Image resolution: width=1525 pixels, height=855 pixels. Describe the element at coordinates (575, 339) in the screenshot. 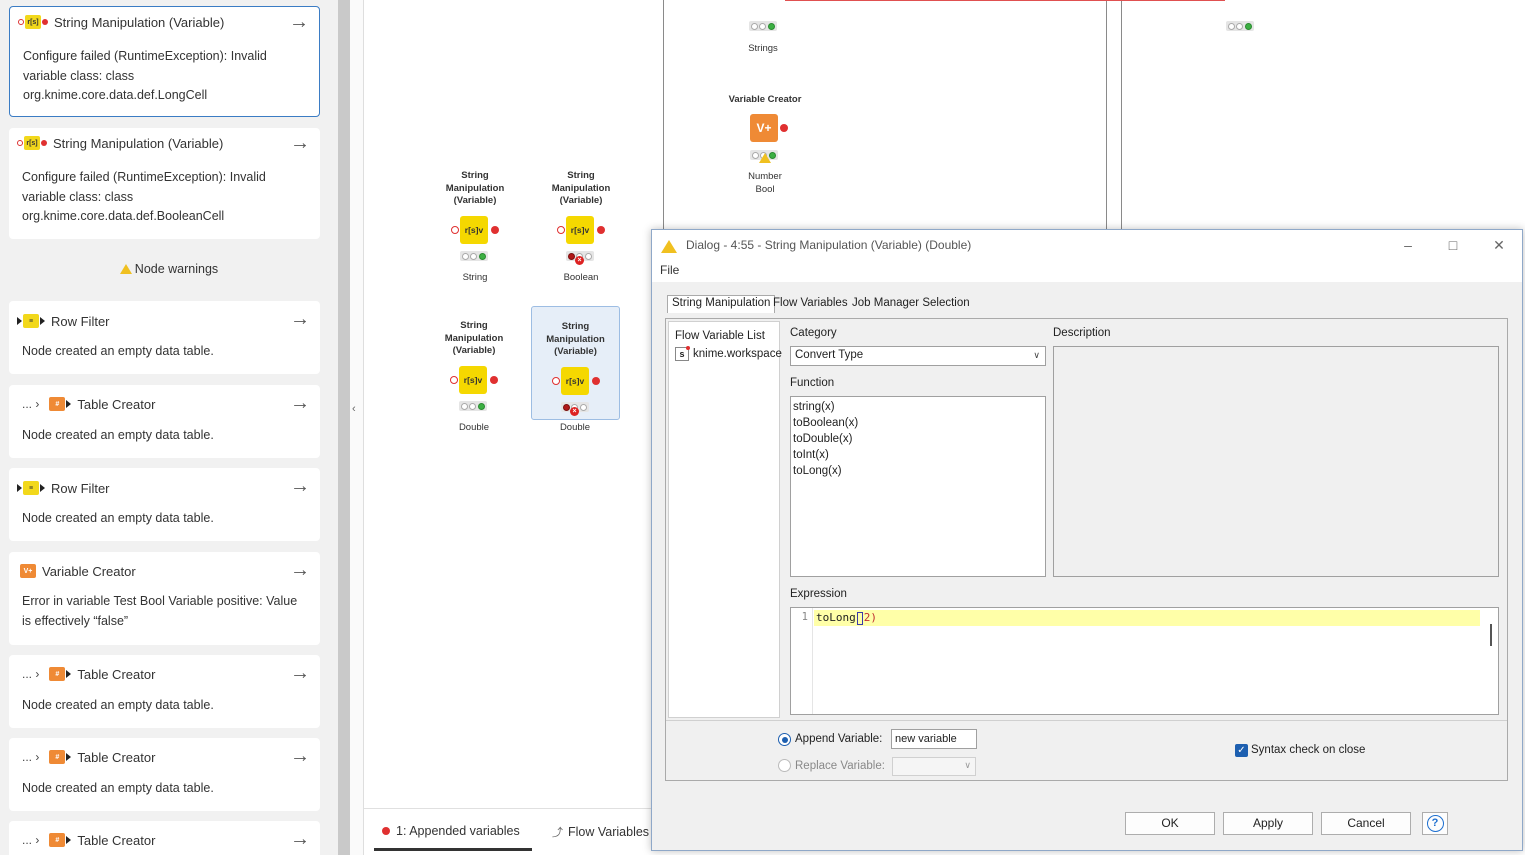

I see `node-title-line: Manipulation` at that location.